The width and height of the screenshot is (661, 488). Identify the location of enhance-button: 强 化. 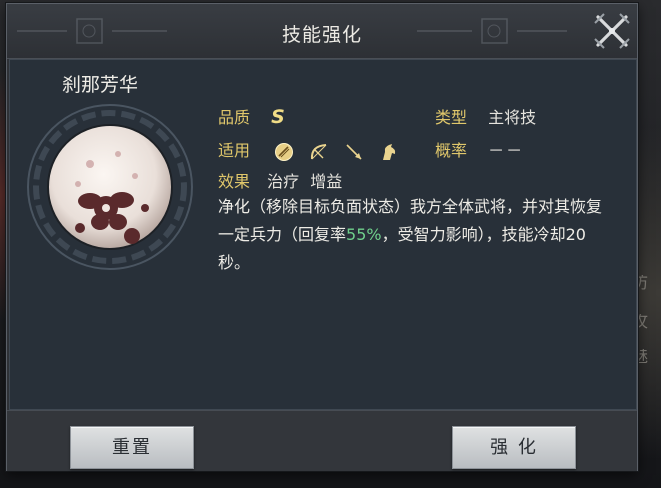
(514, 447).